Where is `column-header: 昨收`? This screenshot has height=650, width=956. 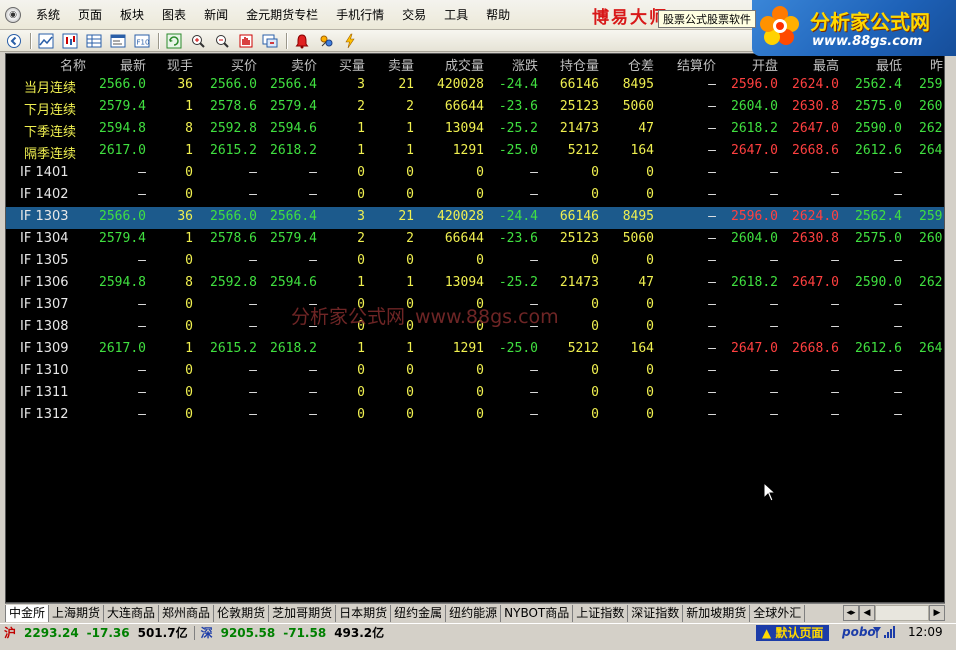 column-header: 昨收 is located at coordinates (937, 64).